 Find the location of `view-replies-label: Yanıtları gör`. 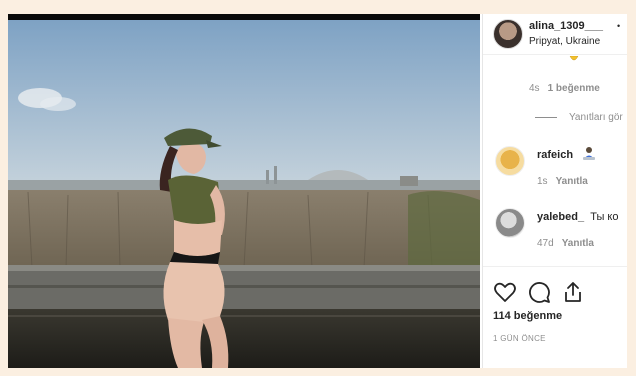

view-replies-label: Yanıtları gör is located at coordinates (596, 117).